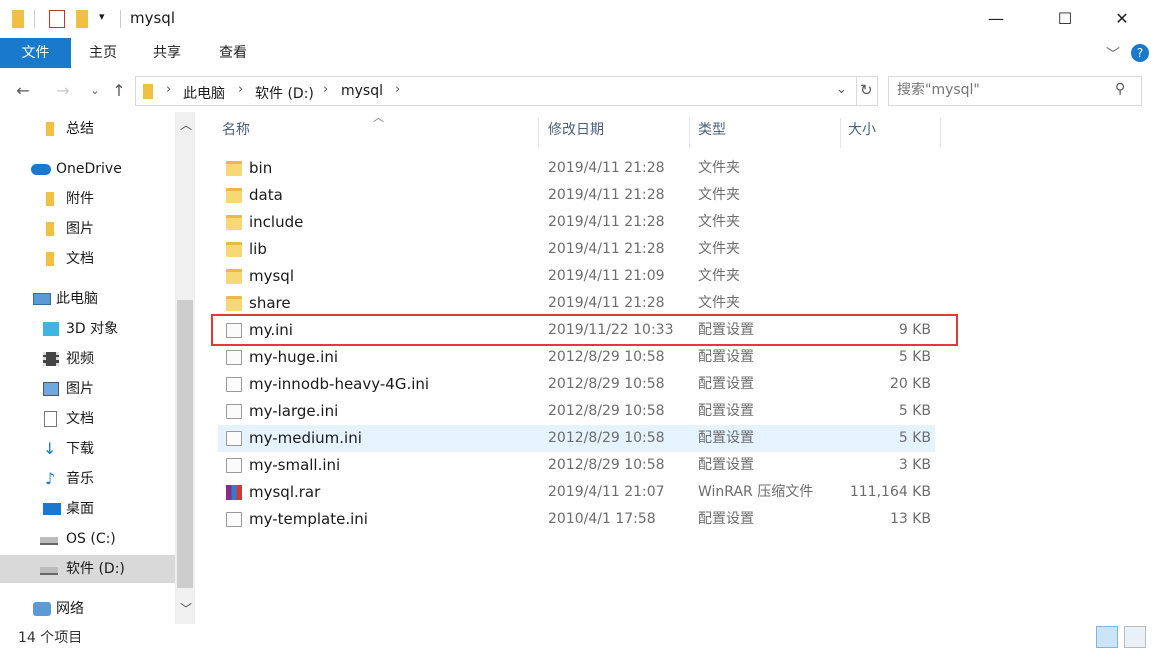 Image resolution: width=1155 pixels, height=651 pixels. What do you see at coordinates (233, 53) in the screenshot?
I see `tab-view: 查看` at bounding box center [233, 53].